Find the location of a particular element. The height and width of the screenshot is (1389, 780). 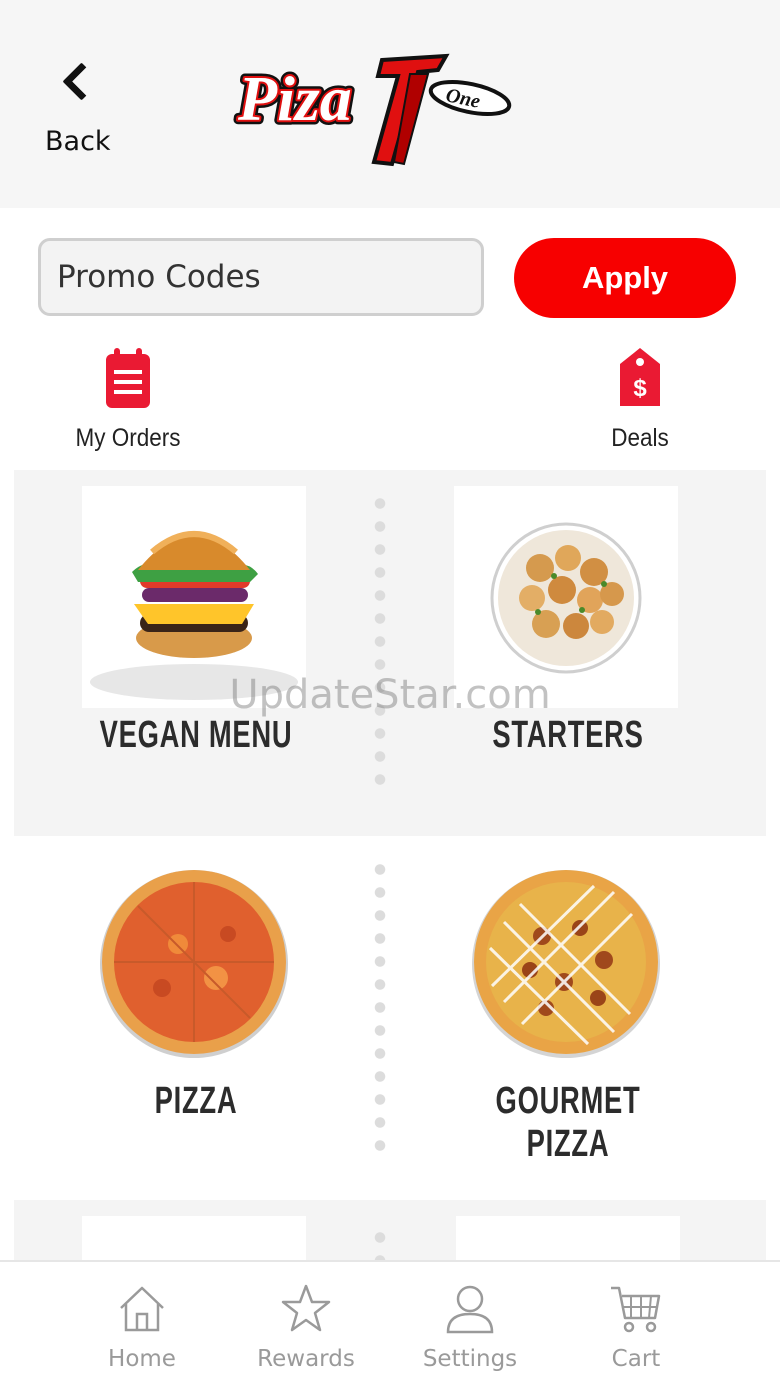

clipboard-icon is located at coordinates (128, 378).